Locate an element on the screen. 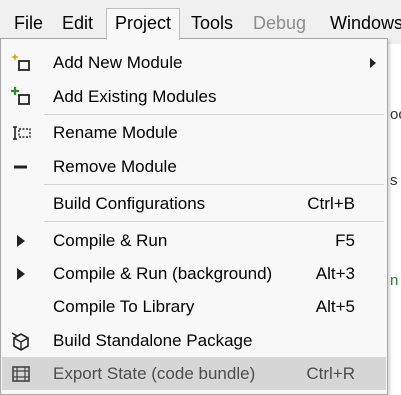 The width and height of the screenshot is (401, 395). menu-item-build-standalone-package: Build Standalone Package is located at coordinates (194, 340).